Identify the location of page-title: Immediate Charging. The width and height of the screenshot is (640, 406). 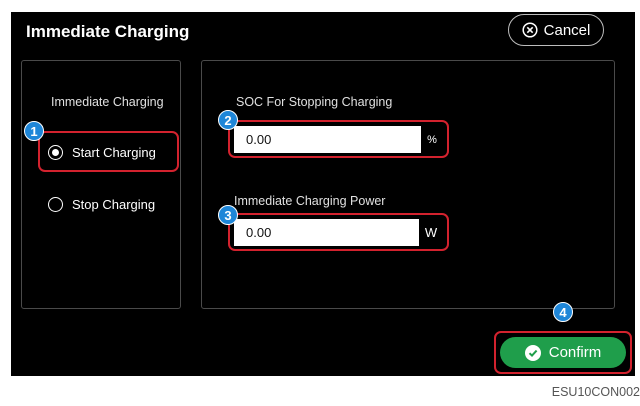
(108, 31).